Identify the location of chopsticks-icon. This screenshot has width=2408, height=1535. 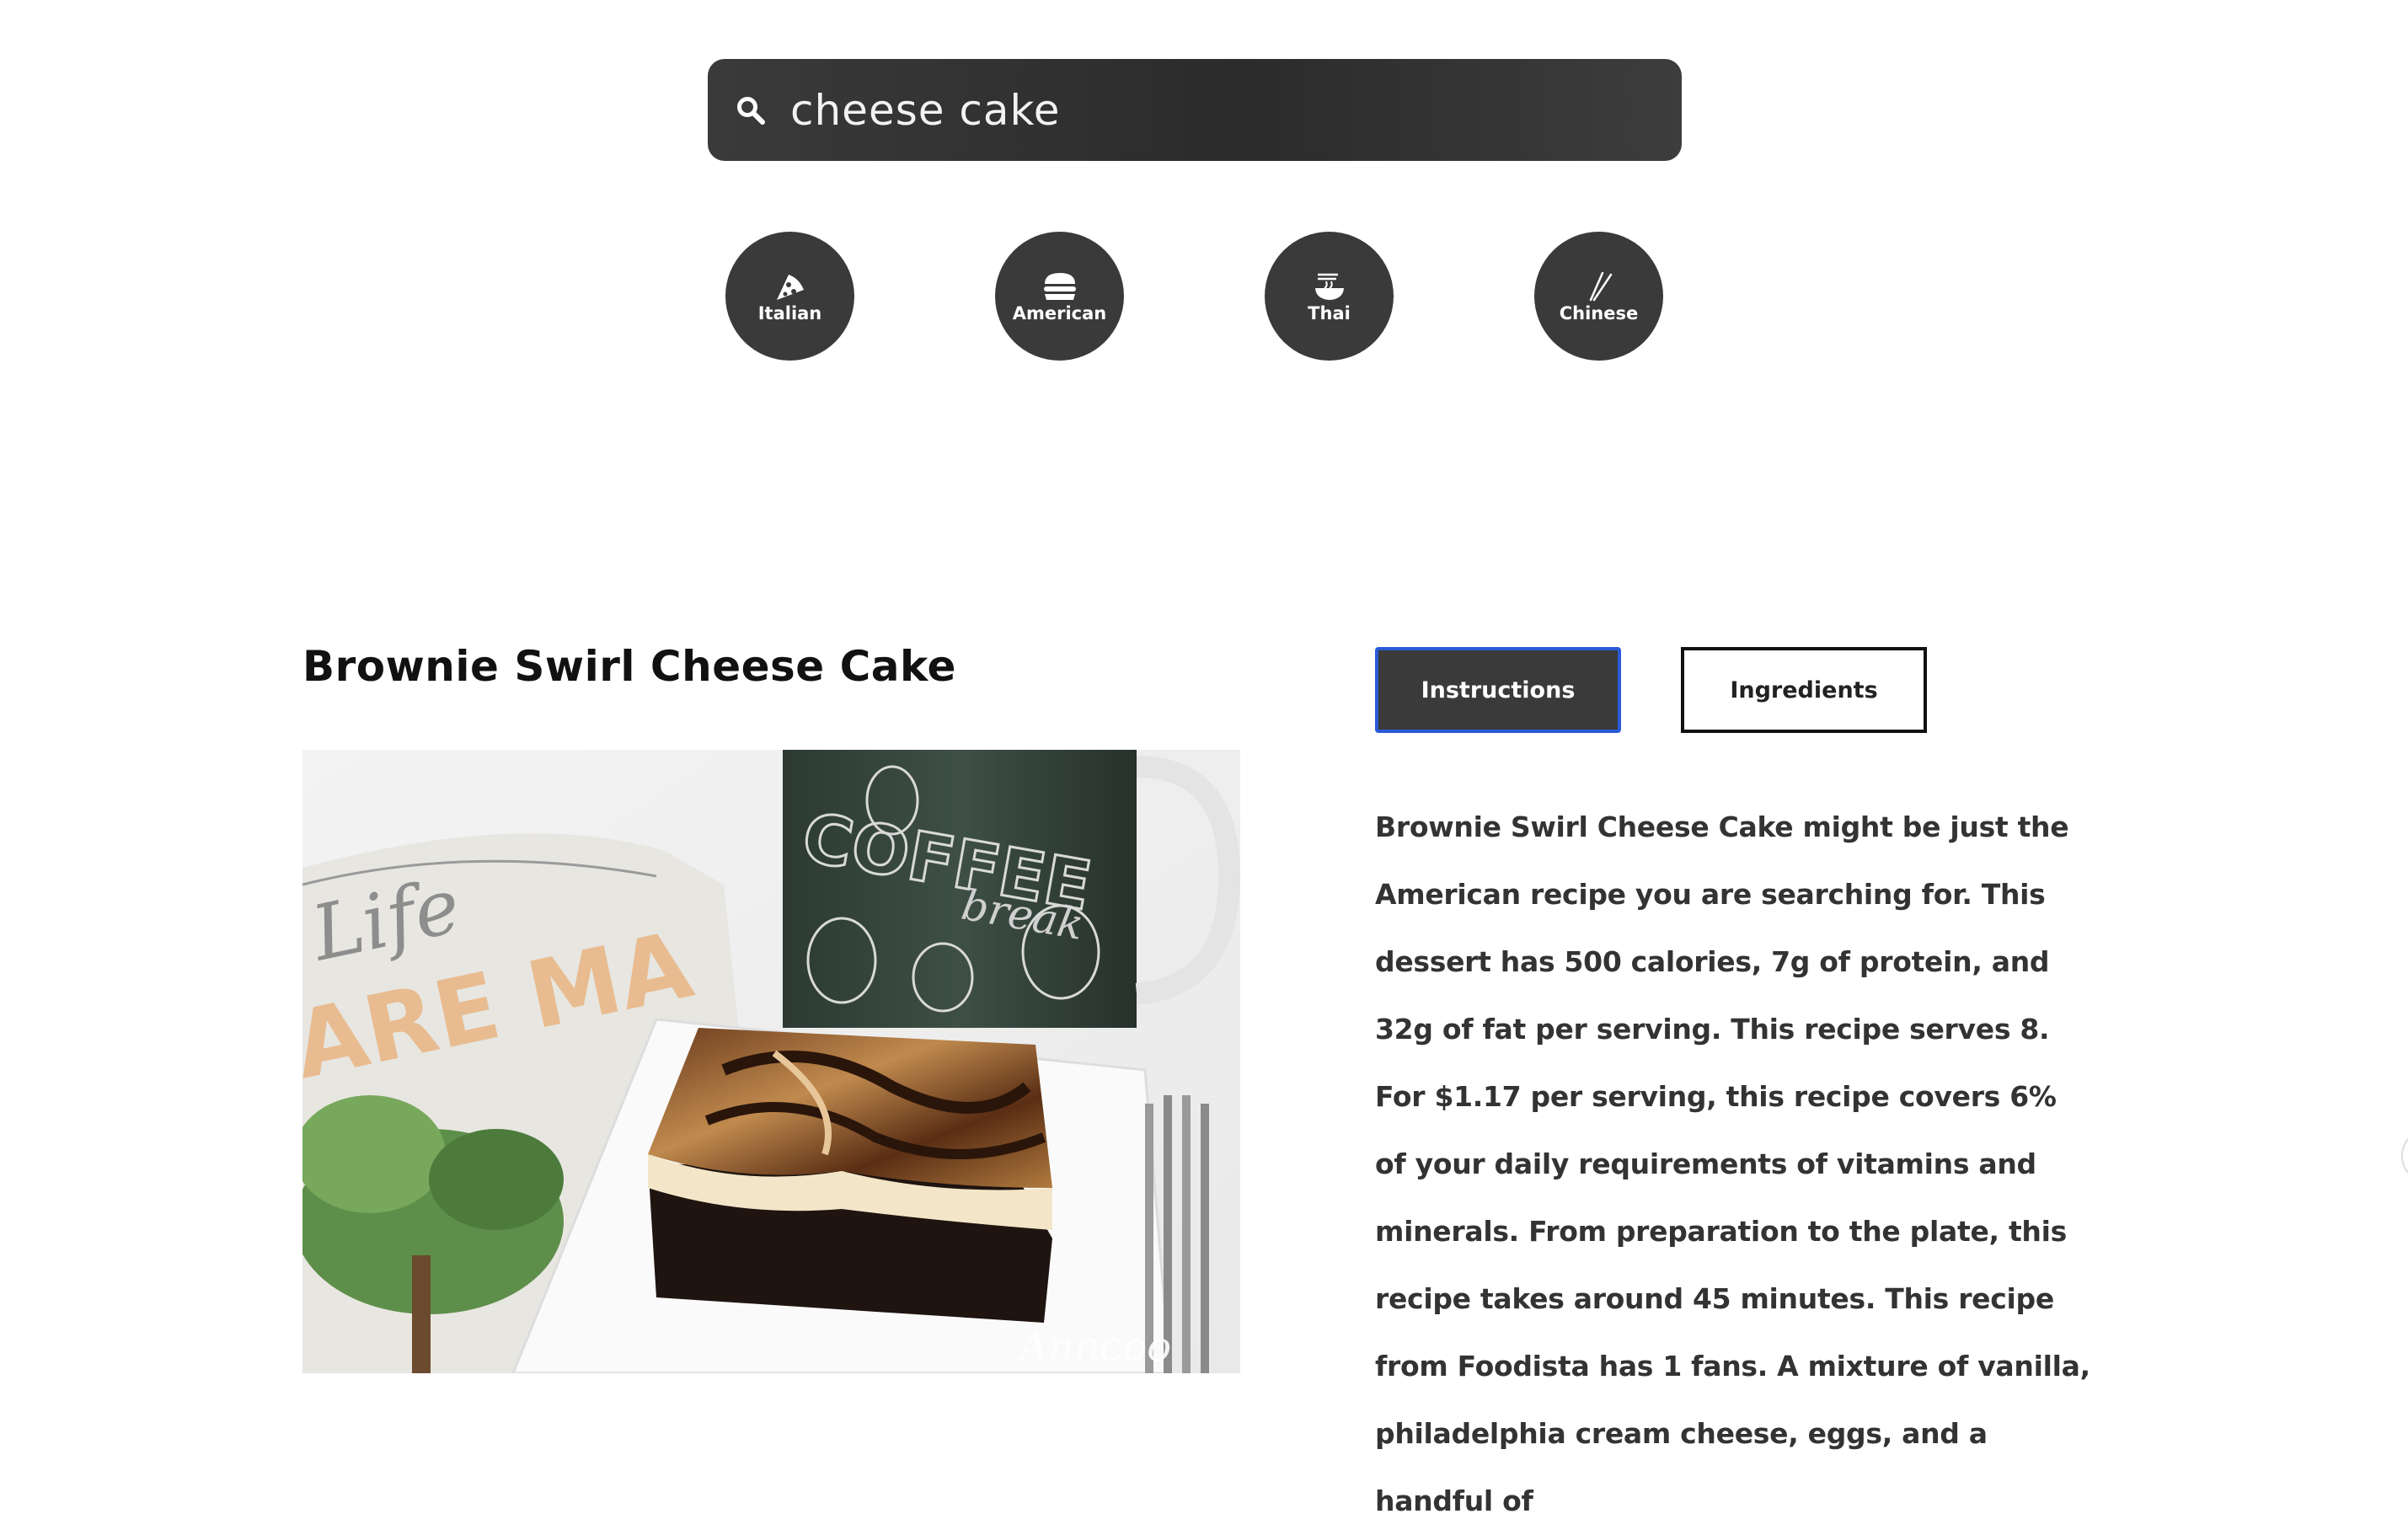
(1600, 286).